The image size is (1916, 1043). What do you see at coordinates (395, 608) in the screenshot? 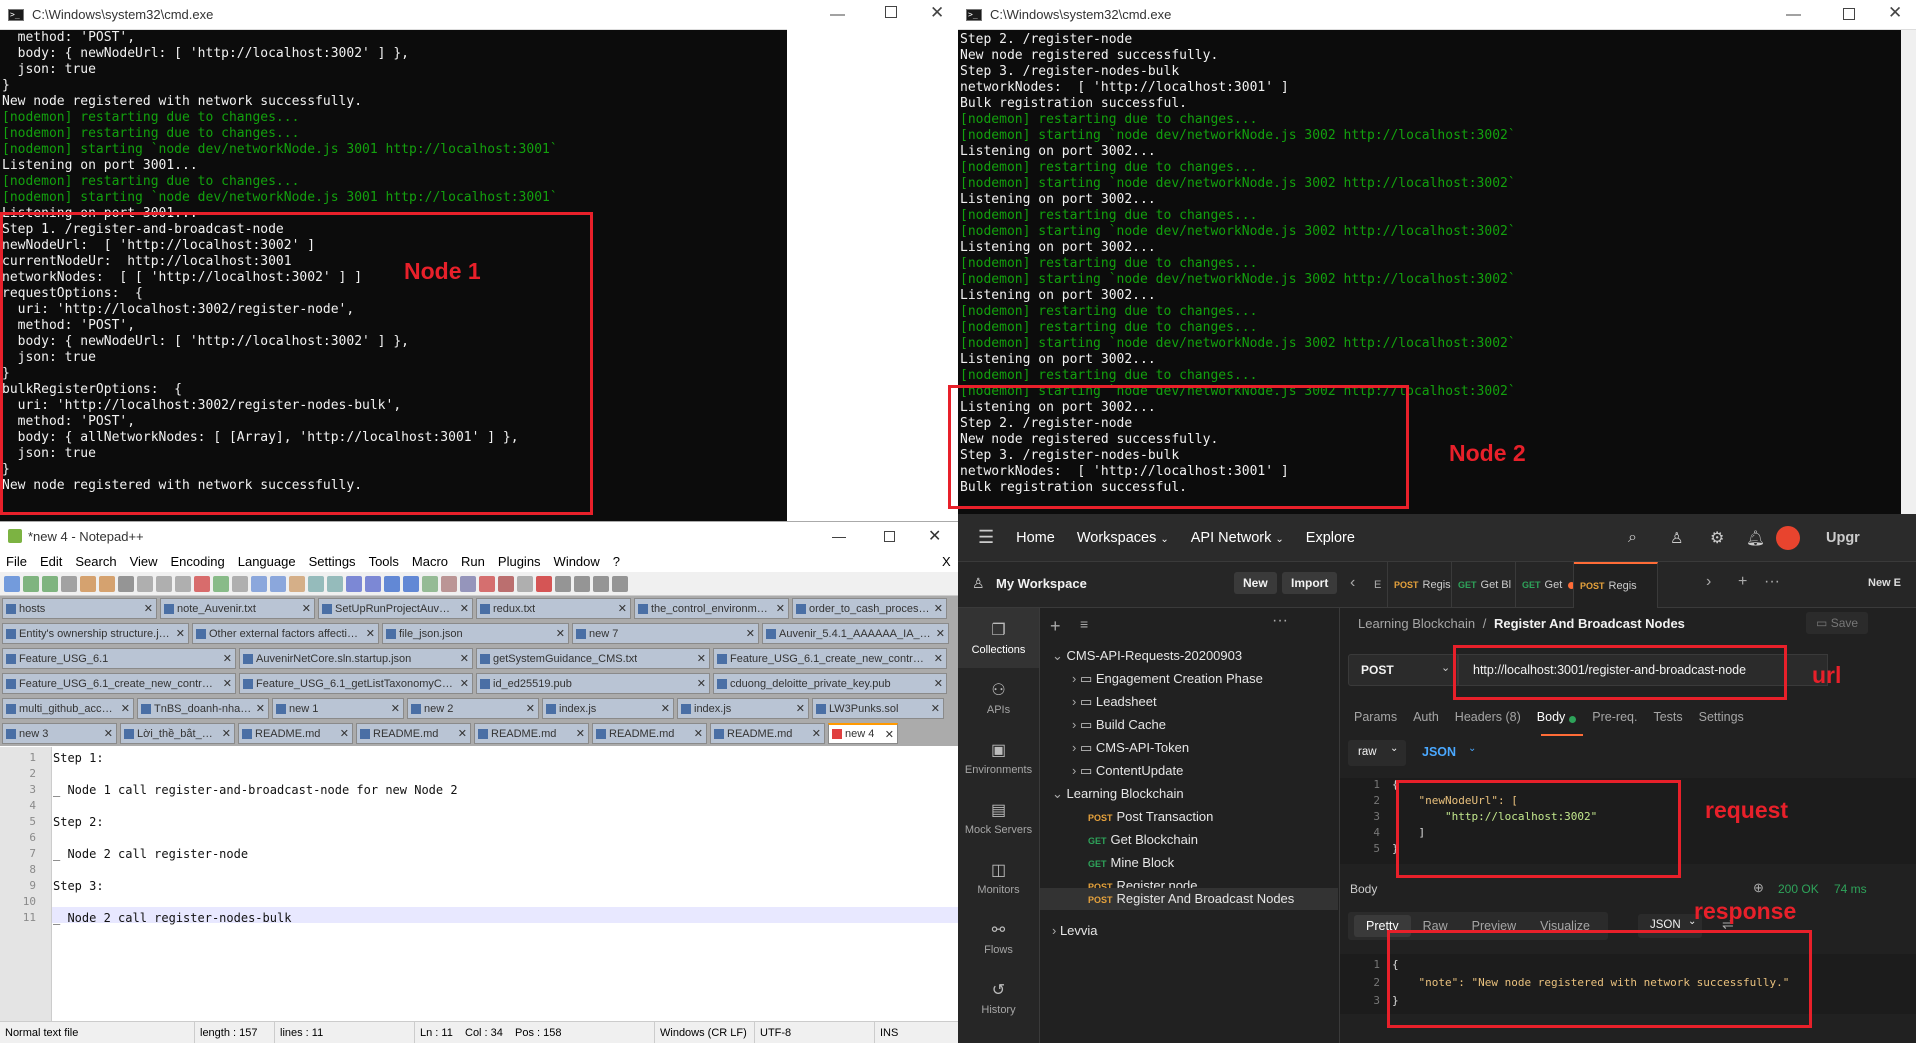
I see `file-tab: SetUpRunProjectAuvenir.txt✕` at bounding box center [395, 608].